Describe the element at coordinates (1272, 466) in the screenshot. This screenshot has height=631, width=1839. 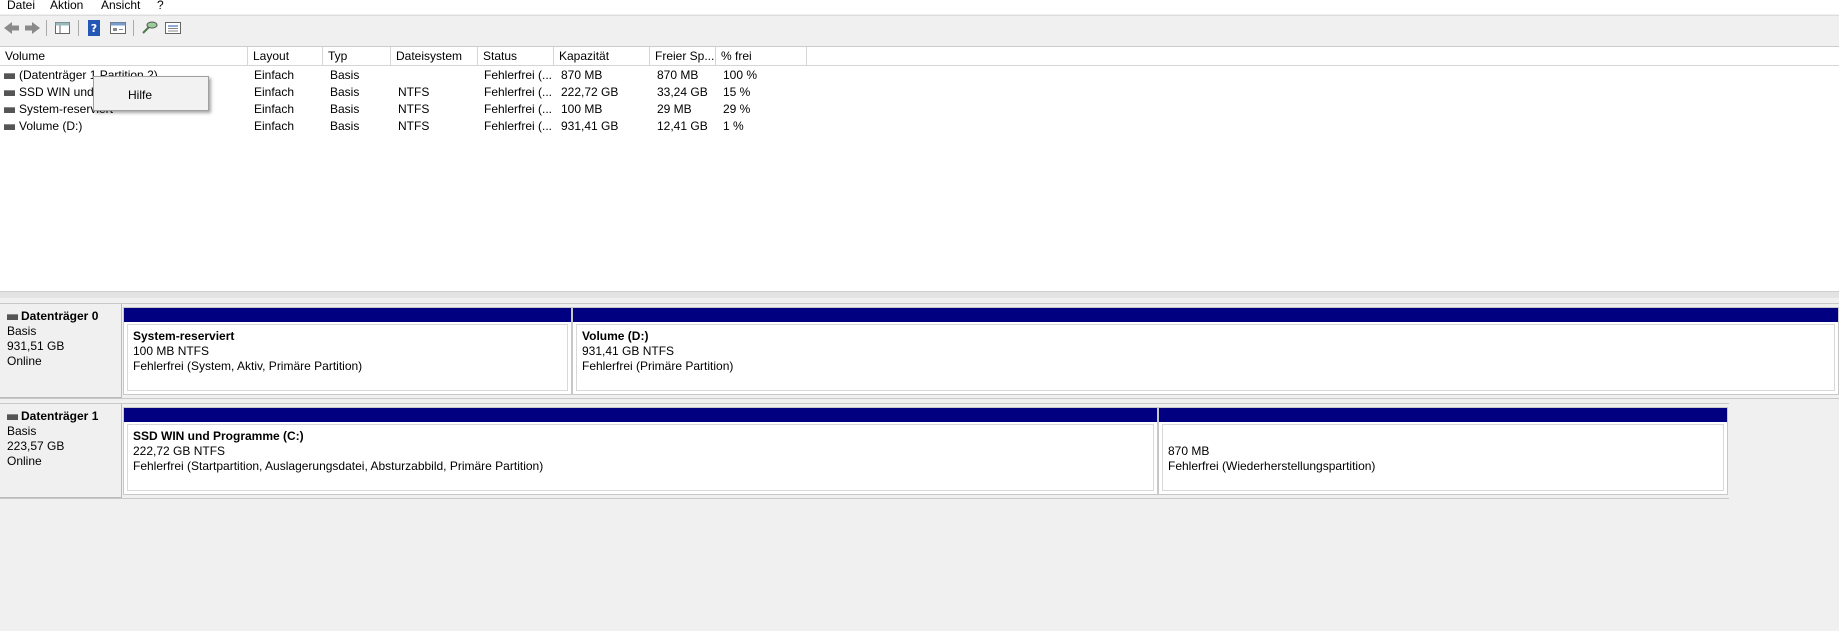
I see `partition-status: Fehlerfrei (Wiederherstellungspartition)` at that location.